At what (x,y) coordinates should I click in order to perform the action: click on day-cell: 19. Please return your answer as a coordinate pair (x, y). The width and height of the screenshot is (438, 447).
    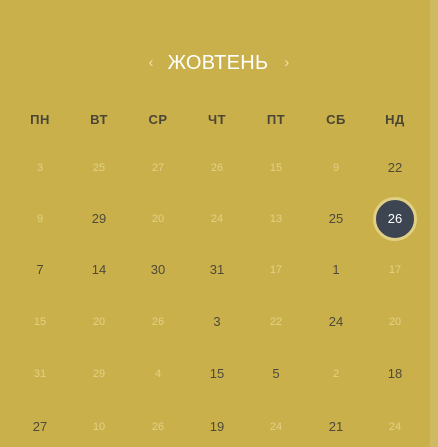
    Looking at the image, I should click on (217, 427).